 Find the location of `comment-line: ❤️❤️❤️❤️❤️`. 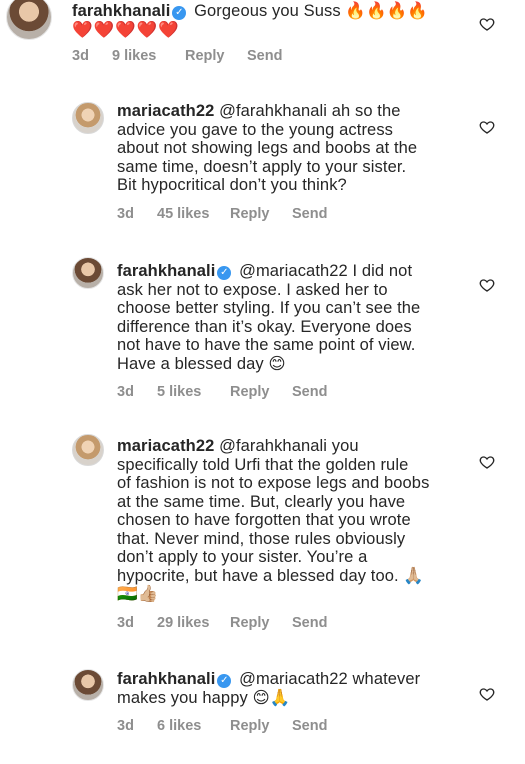

comment-line: ❤️❤️❤️❤️❤️ is located at coordinates (126, 29).